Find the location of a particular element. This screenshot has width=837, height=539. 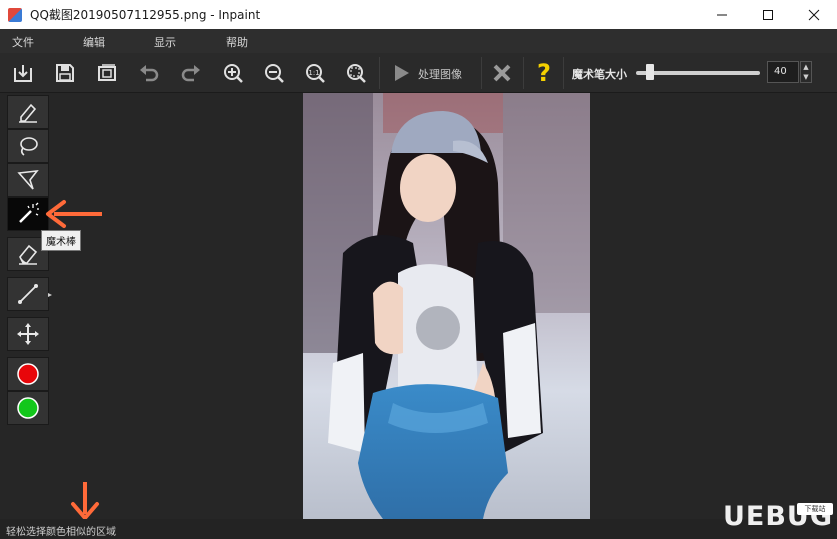

help-question-icon: ? is located at coordinates (544, 73).